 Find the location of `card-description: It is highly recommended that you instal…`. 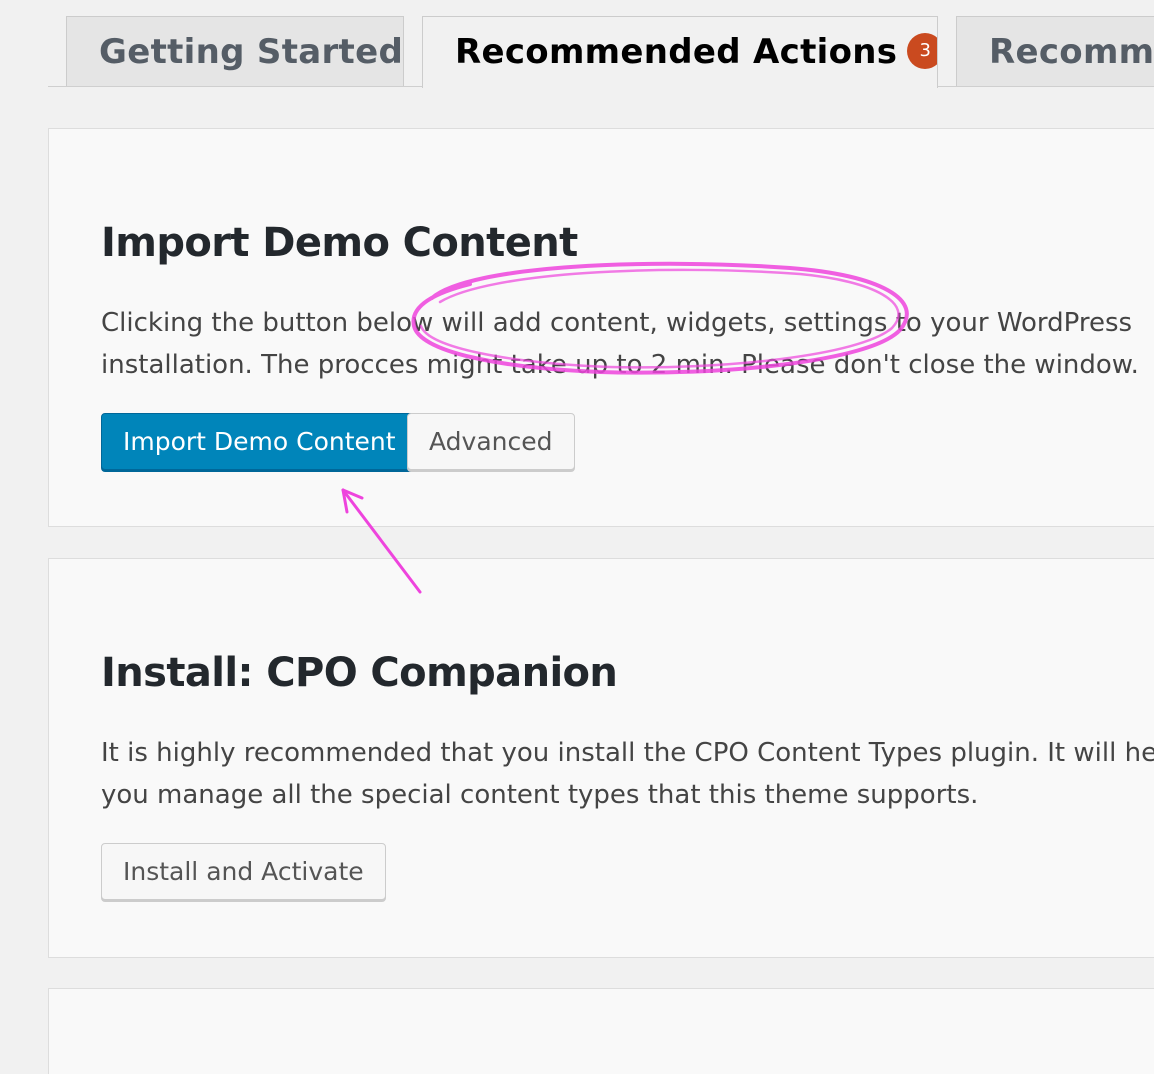

card-description: It is highly recommended that you instal… is located at coordinates (627, 774).